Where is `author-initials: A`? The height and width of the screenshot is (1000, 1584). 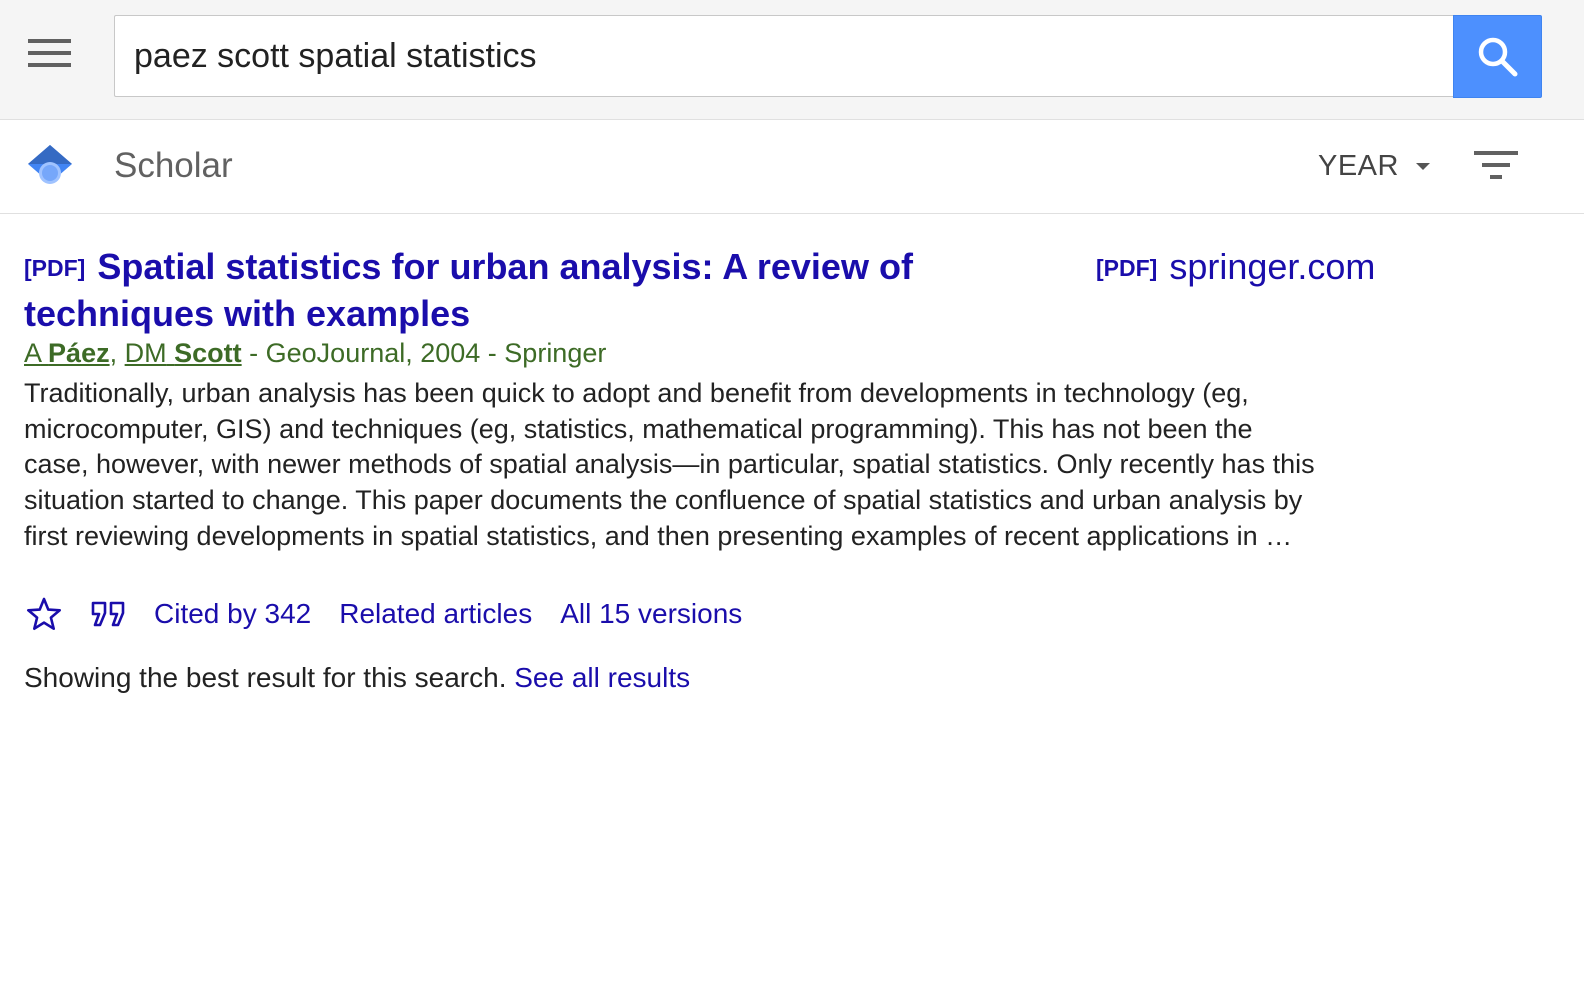
author-initials: A is located at coordinates (32, 353).